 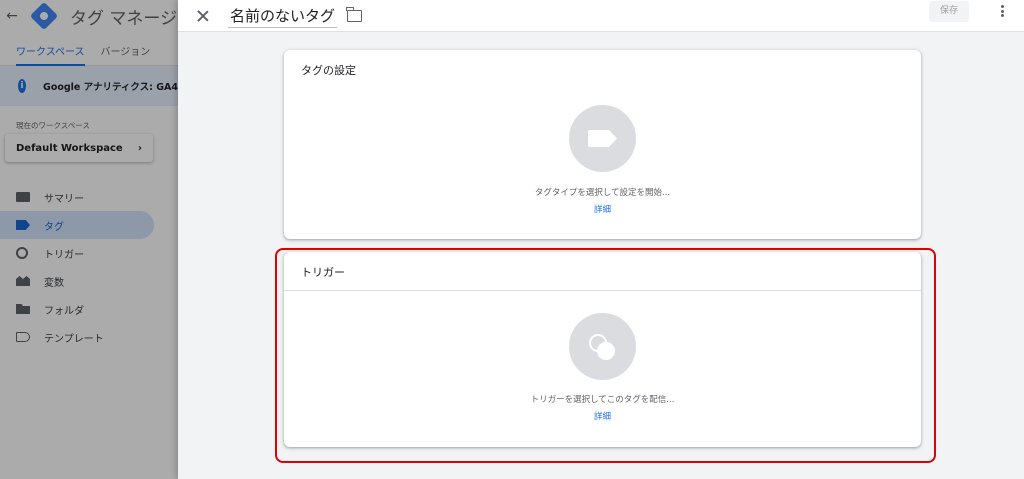 I want to click on tag-icon, so click(x=602, y=138).